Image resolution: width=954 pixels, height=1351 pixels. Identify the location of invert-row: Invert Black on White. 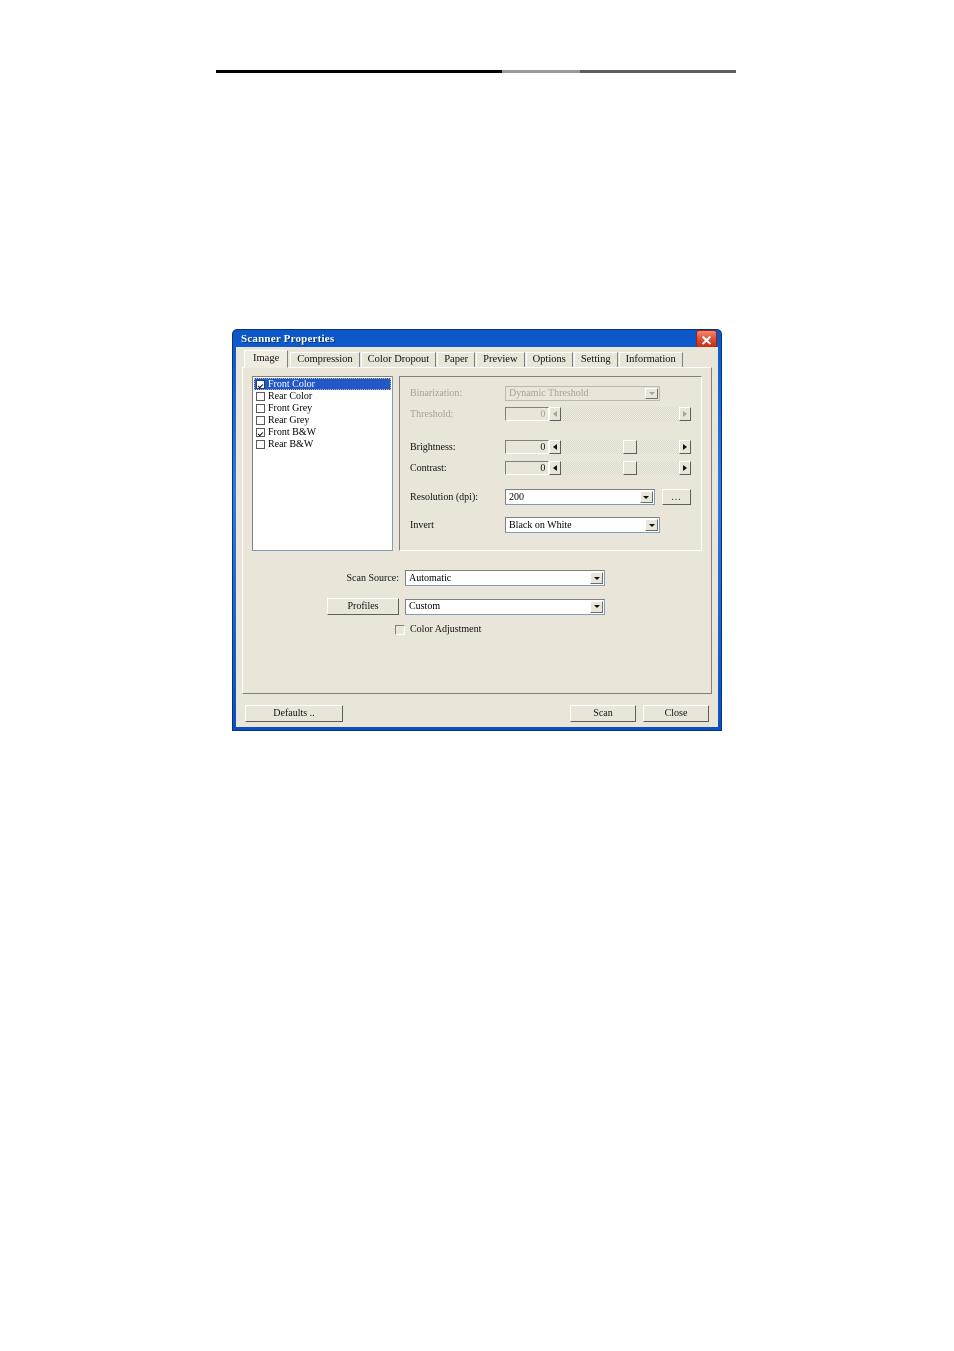
(550, 525).